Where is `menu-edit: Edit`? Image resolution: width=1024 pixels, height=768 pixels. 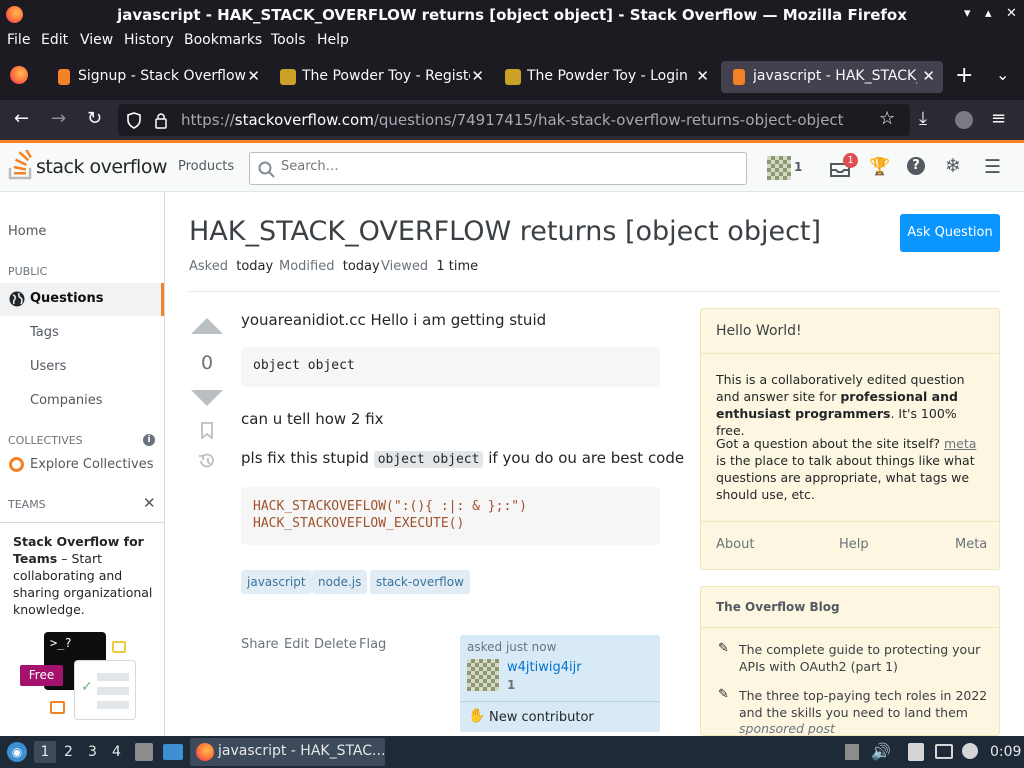
menu-edit: Edit is located at coordinates (54, 40).